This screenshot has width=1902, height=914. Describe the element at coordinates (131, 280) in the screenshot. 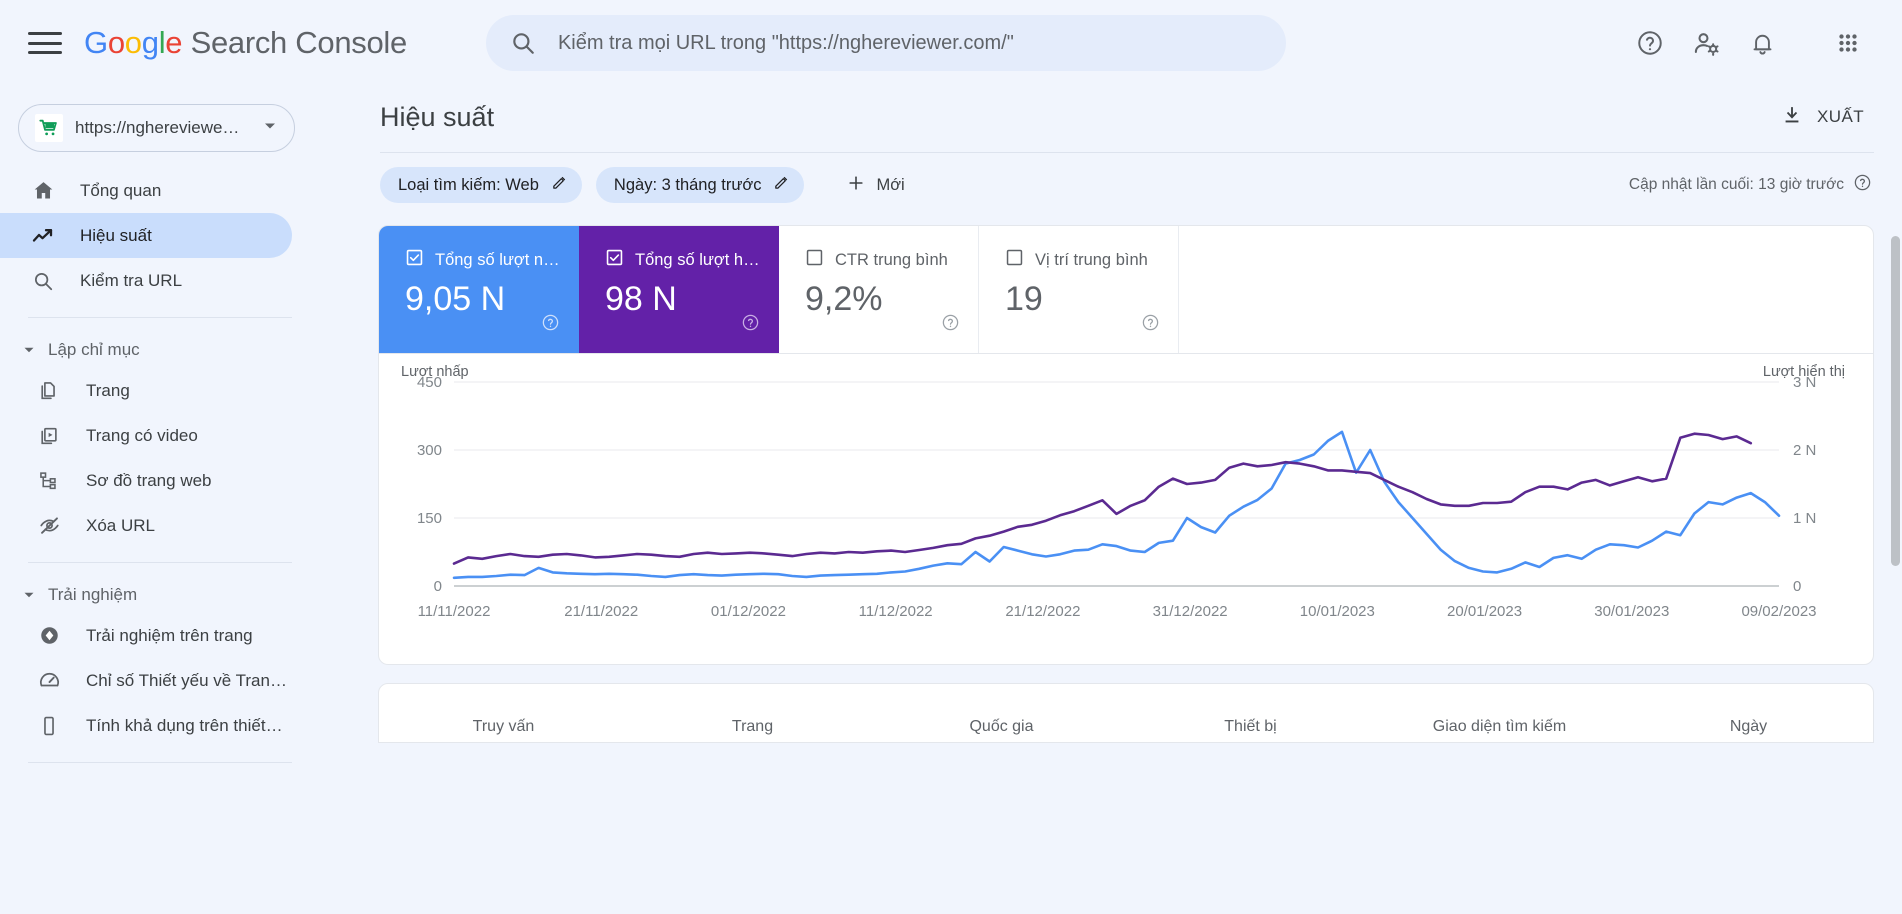

I see `sidebar-item-label: Kiểm tra URL` at that location.